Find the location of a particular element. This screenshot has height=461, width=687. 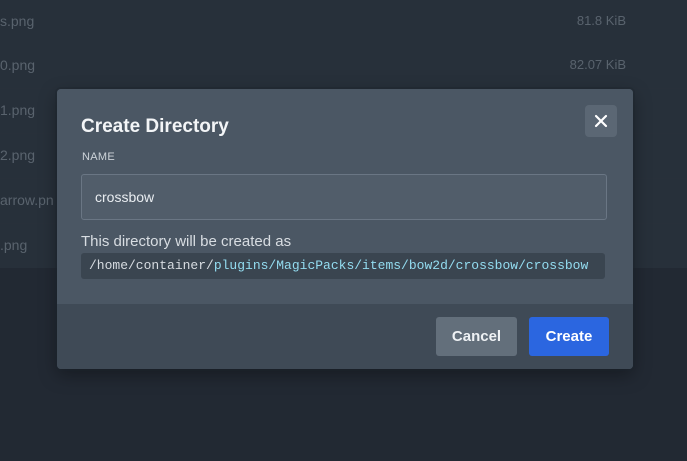

path-base: /home/container/ is located at coordinates (151, 265).